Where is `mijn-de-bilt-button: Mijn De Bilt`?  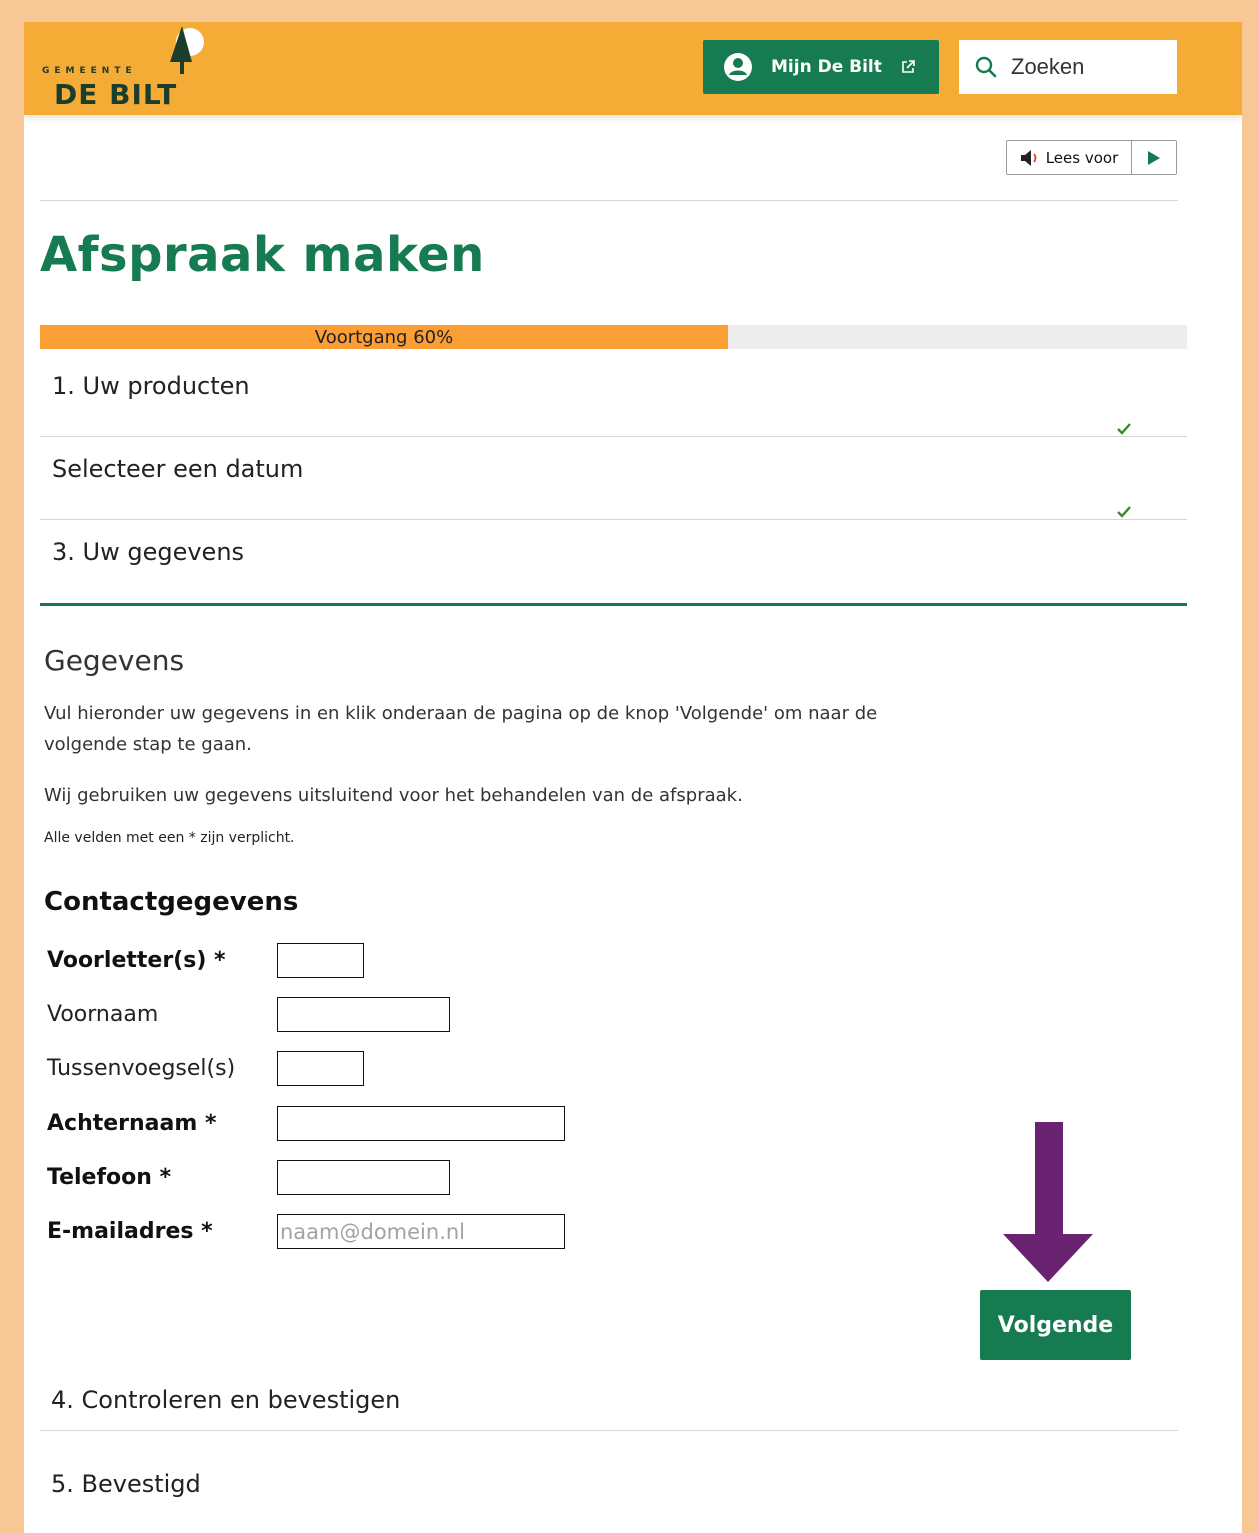
mijn-de-bilt-button: Mijn De Bilt is located at coordinates (821, 67).